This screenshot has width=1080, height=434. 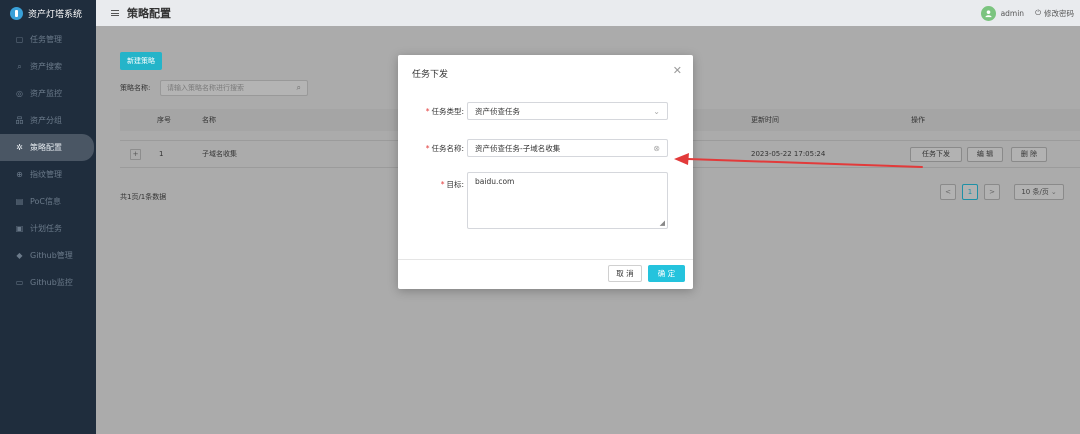 I want to click on task-name-label: * 任务名称:, so click(x=445, y=148).